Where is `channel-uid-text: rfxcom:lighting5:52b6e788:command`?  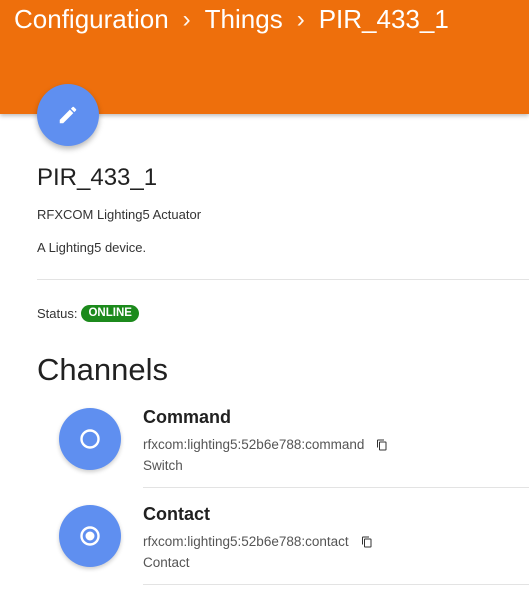
channel-uid-text: rfxcom:lighting5:52b6e788:command is located at coordinates (254, 444).